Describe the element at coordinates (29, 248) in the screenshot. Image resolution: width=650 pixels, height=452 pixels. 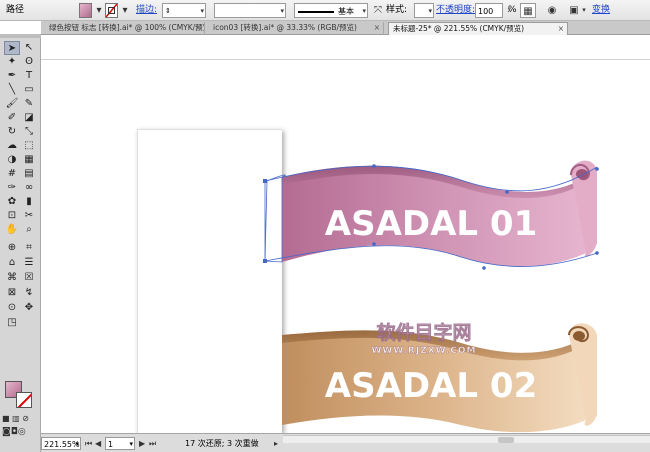
I see `extra-tool-icon: ⌗` at that location.